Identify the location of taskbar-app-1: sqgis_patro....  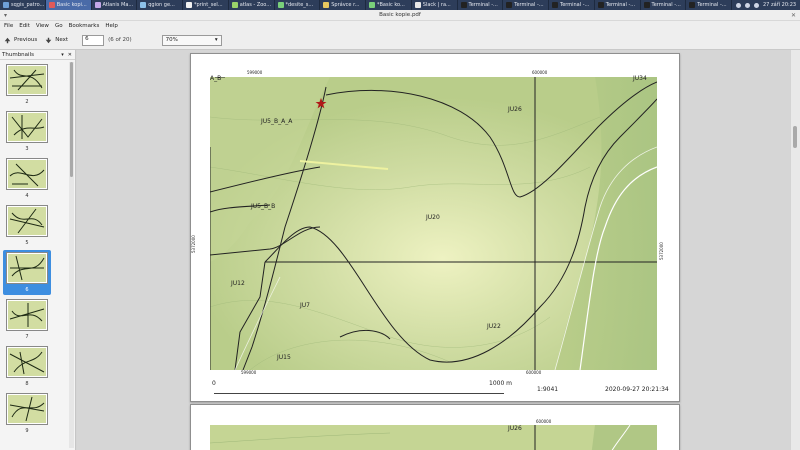
(23, 5).